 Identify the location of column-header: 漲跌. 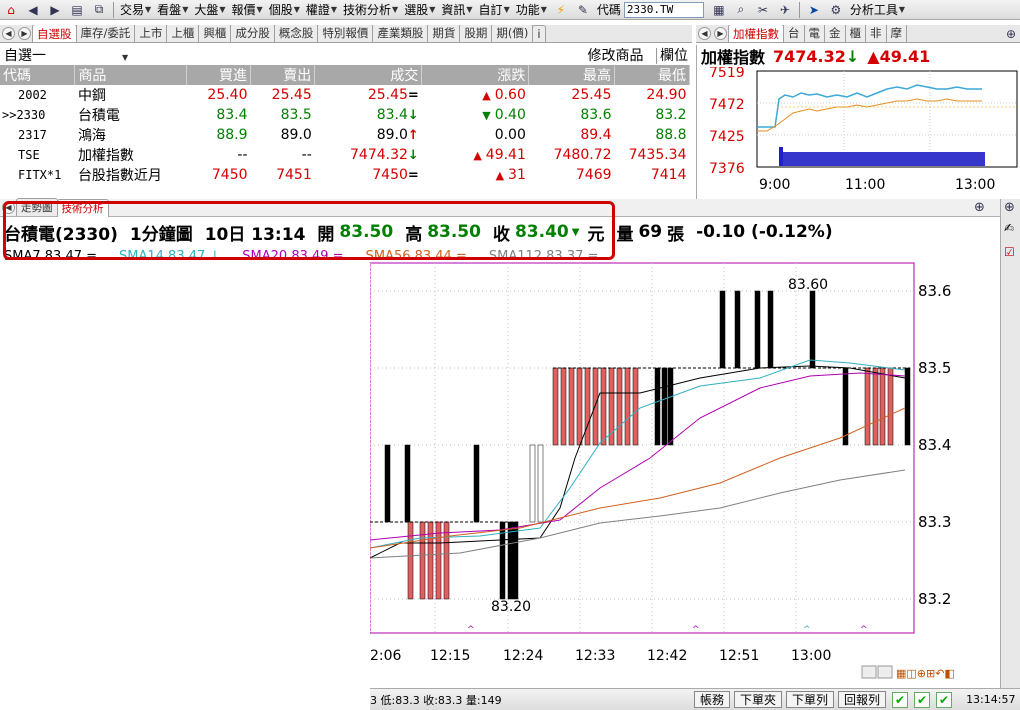
(475, 75).